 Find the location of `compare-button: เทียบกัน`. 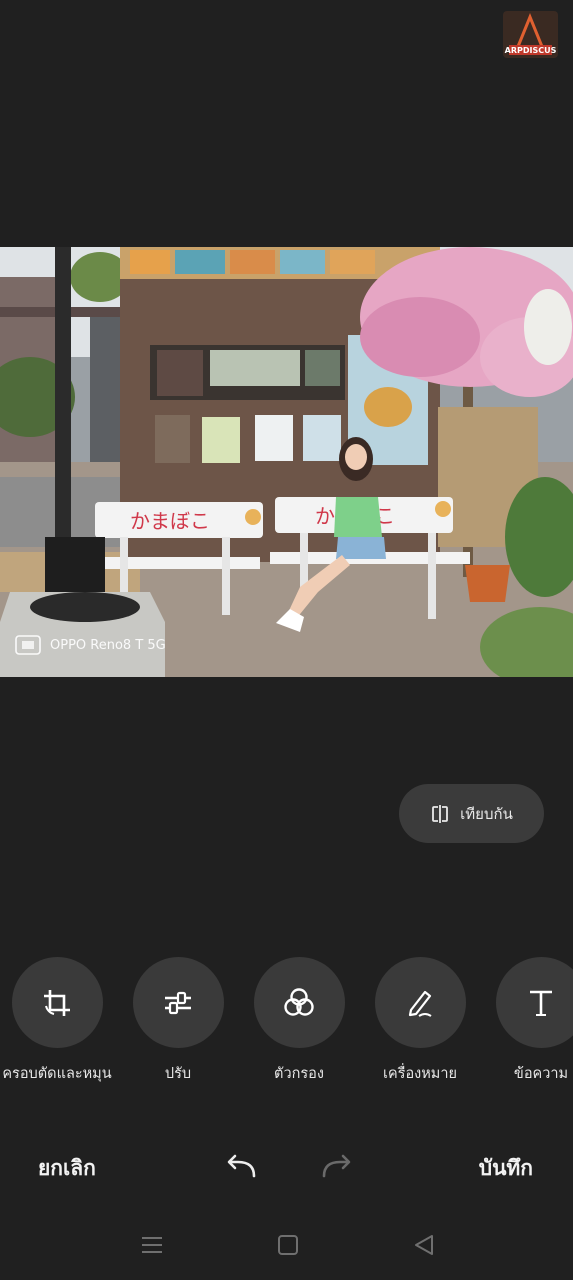

compare-button: เทียบกัน is located at coordinates (471, 813).